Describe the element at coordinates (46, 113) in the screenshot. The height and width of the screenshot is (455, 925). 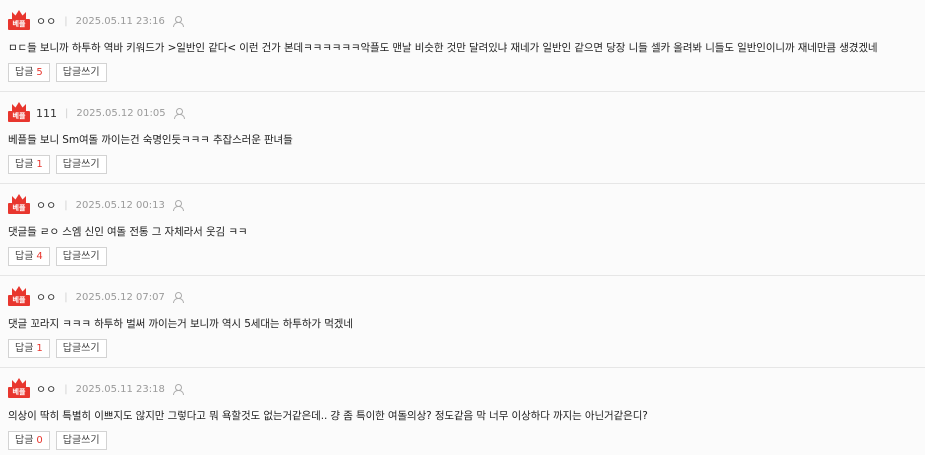
I see `comment-author: 111` at that location.